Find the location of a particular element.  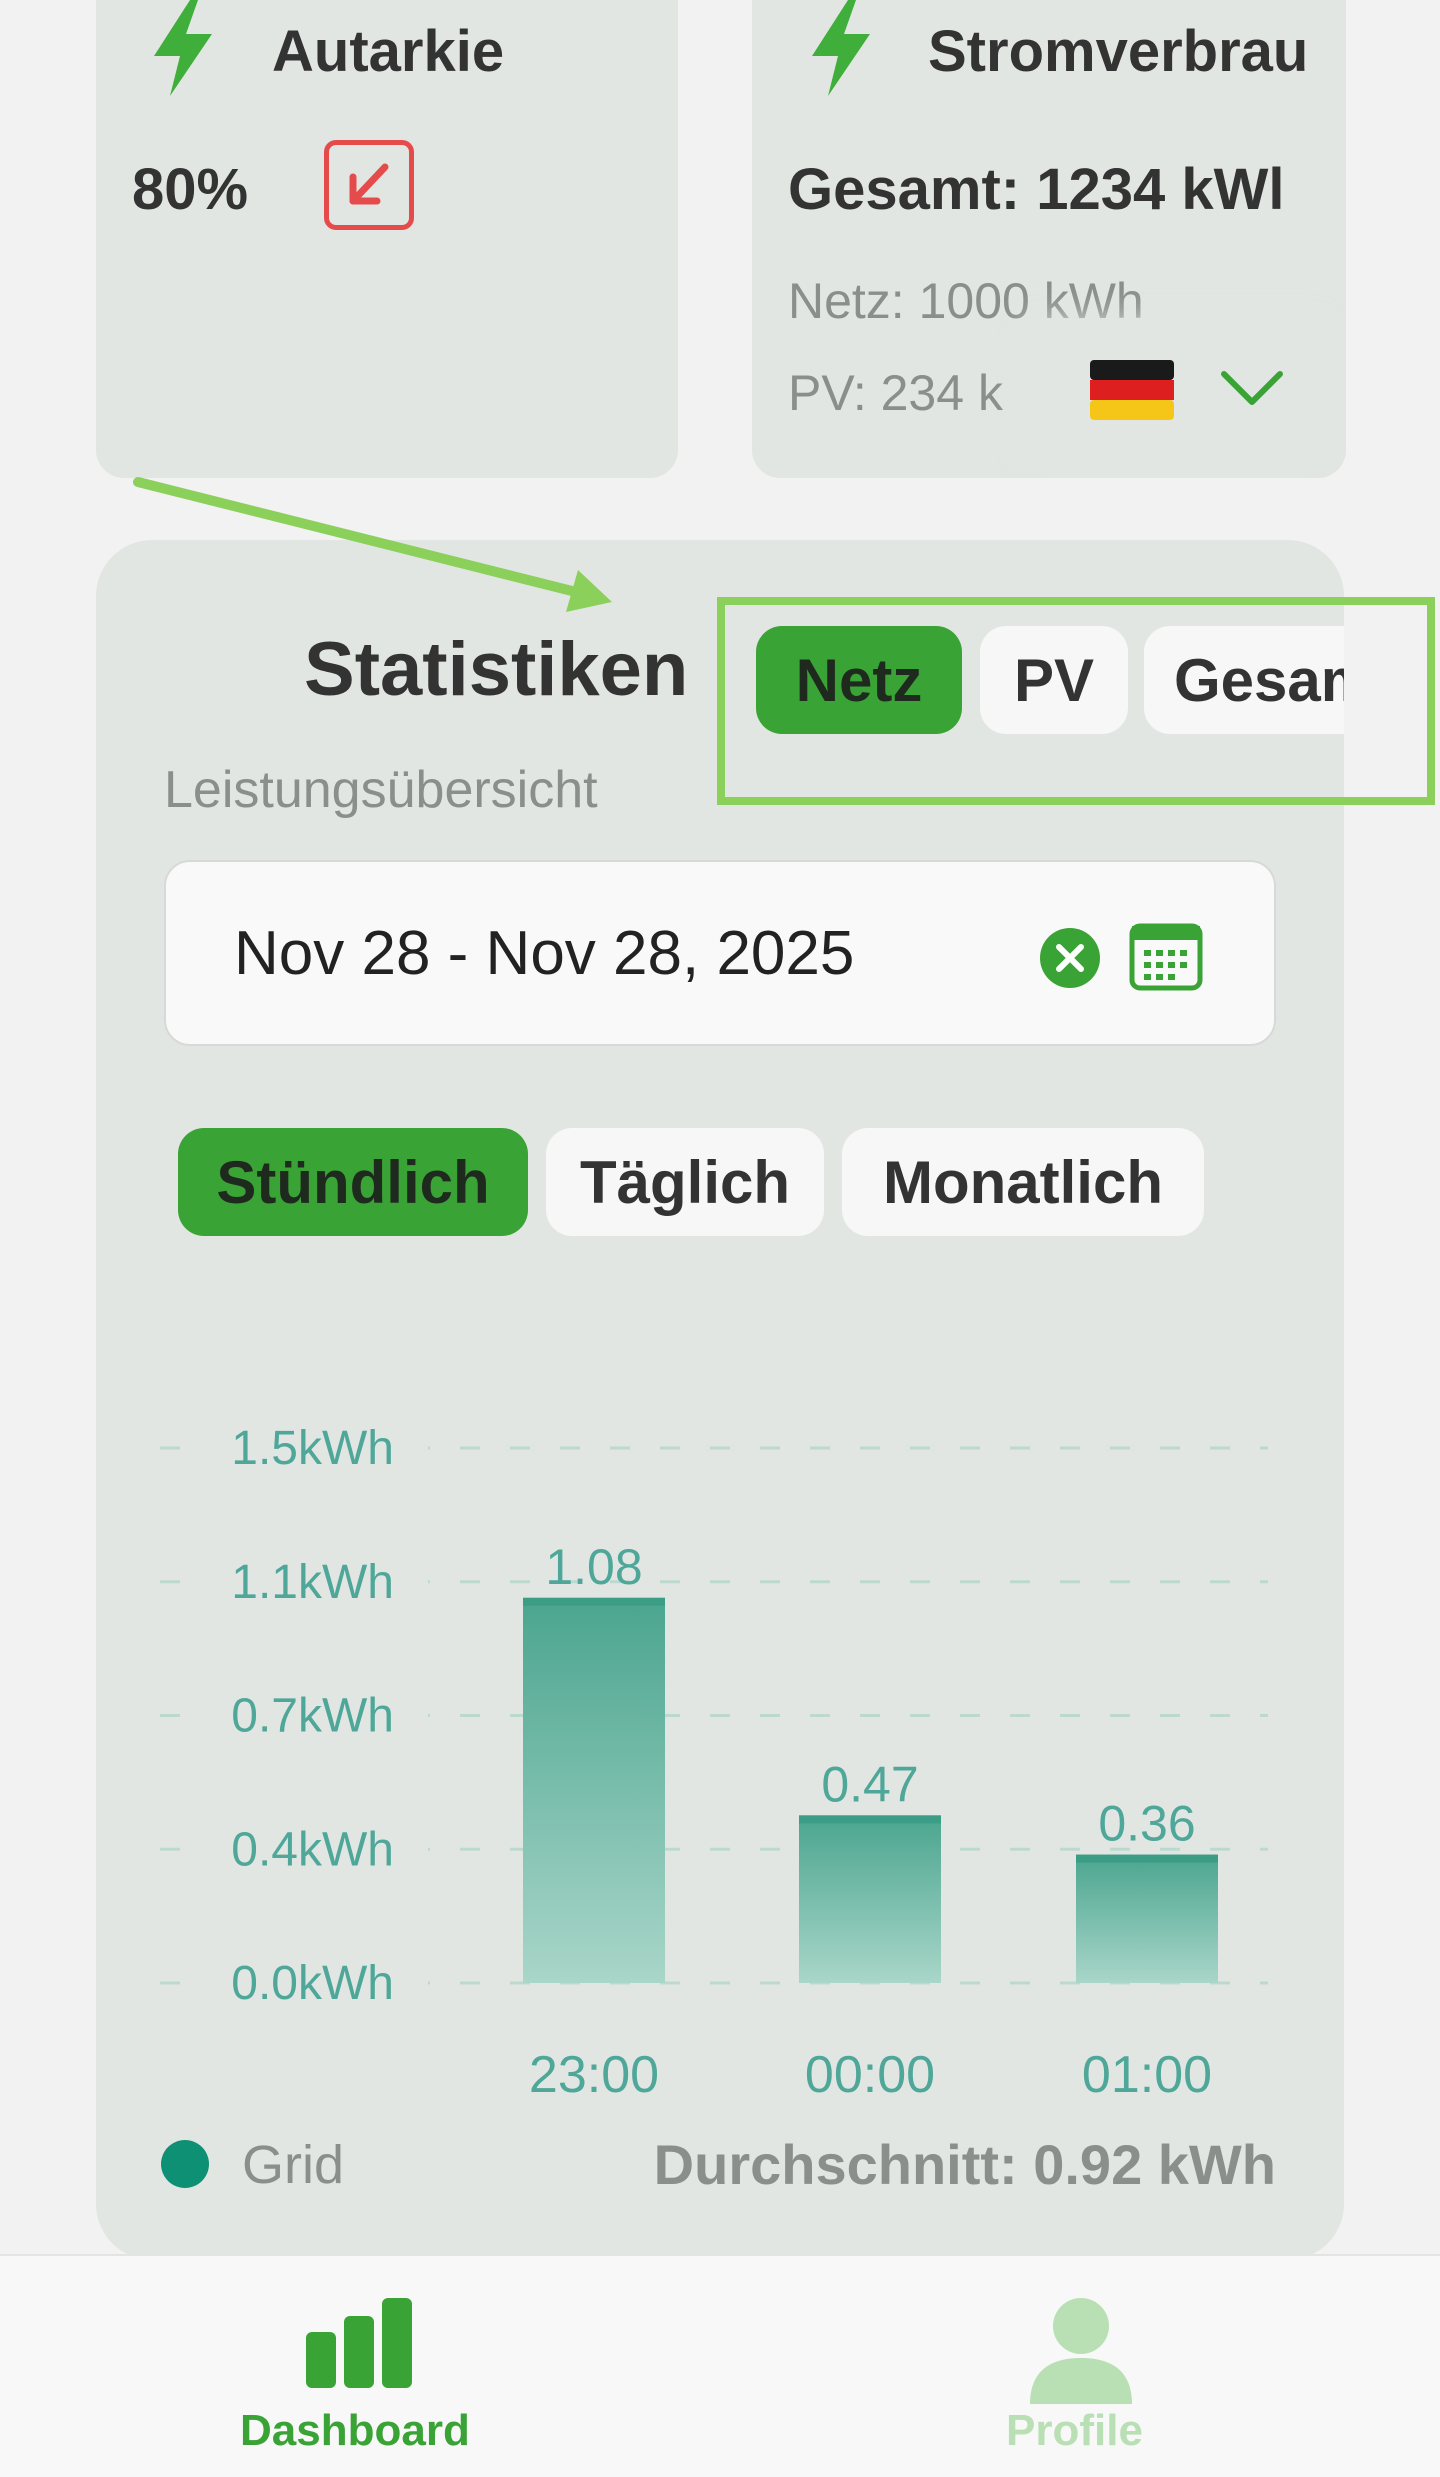

bottom-nav: Dashboard Profile is located at coordinates (720, 2365).